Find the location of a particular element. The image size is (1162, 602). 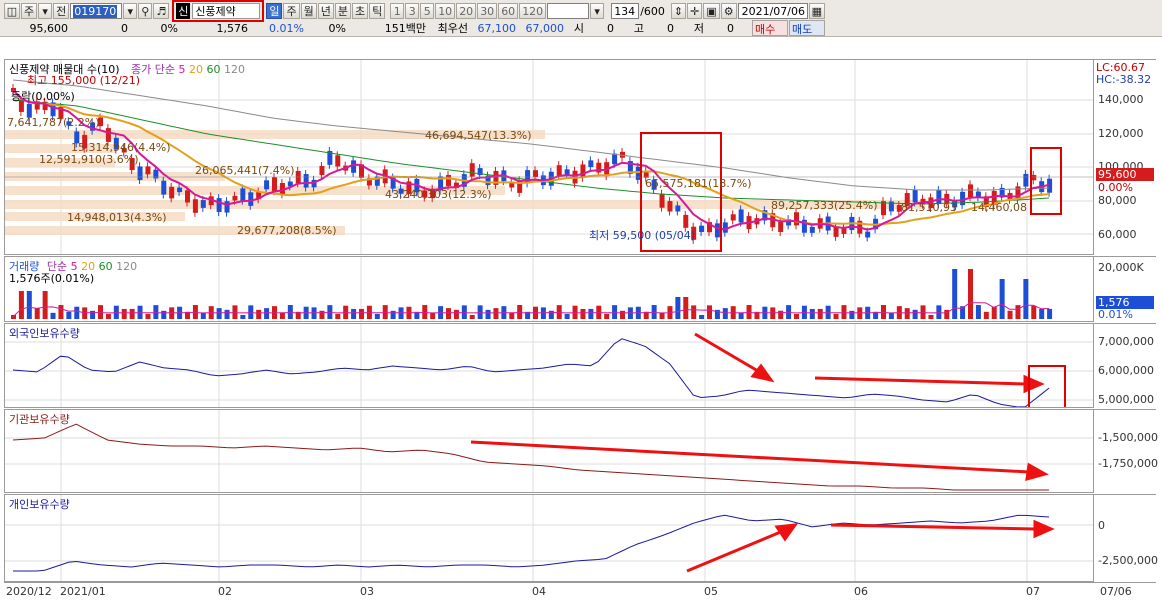

tab-period-second: 초 is located at coordinates (360, 11).